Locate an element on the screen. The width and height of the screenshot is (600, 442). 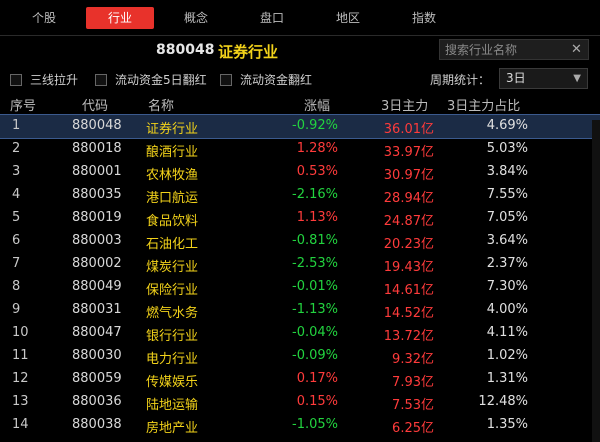
tab-industry: 行业 is located at coordinates (120, 17).